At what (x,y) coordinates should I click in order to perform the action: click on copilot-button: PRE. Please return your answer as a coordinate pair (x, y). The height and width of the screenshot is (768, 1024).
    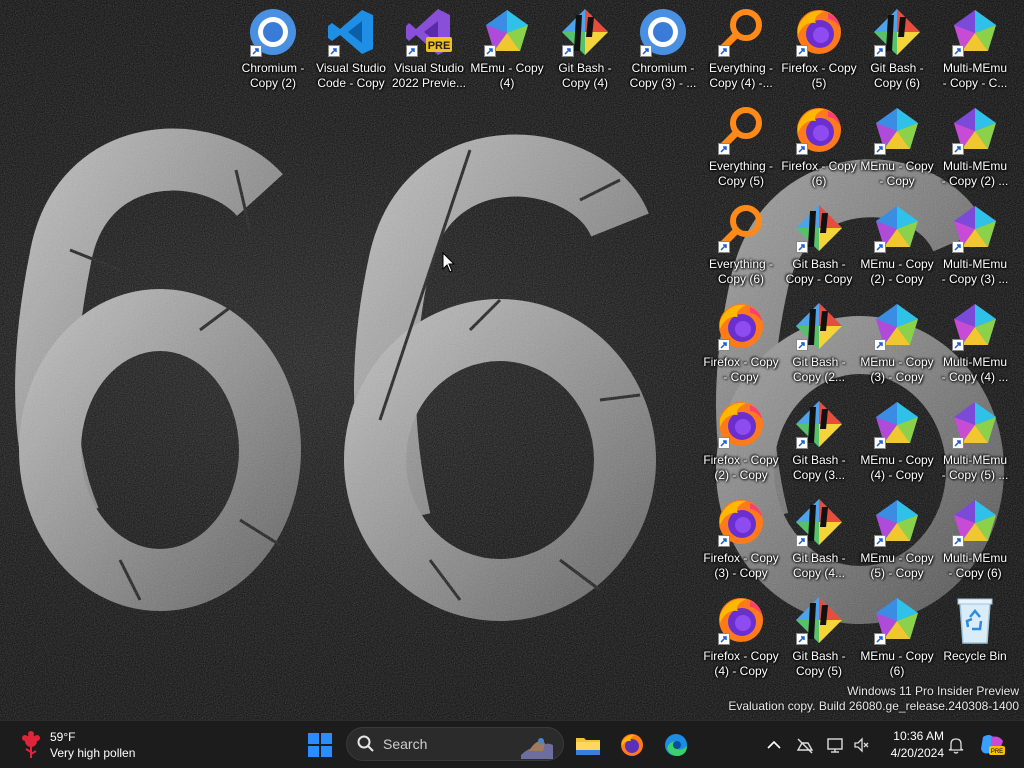
    Looking at the image, I should click on (992, 745).